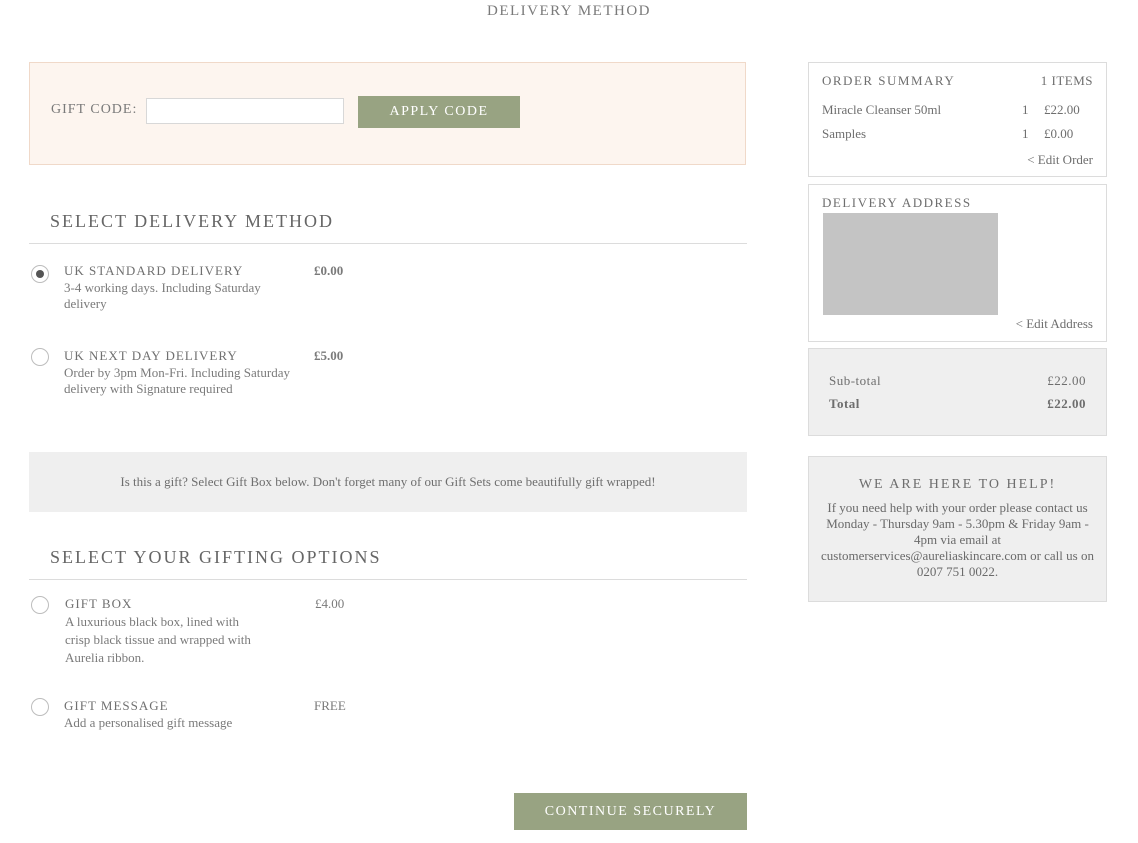  I want to click on order-summary-heading: ORDER SUMMARY, so click(889, 80).